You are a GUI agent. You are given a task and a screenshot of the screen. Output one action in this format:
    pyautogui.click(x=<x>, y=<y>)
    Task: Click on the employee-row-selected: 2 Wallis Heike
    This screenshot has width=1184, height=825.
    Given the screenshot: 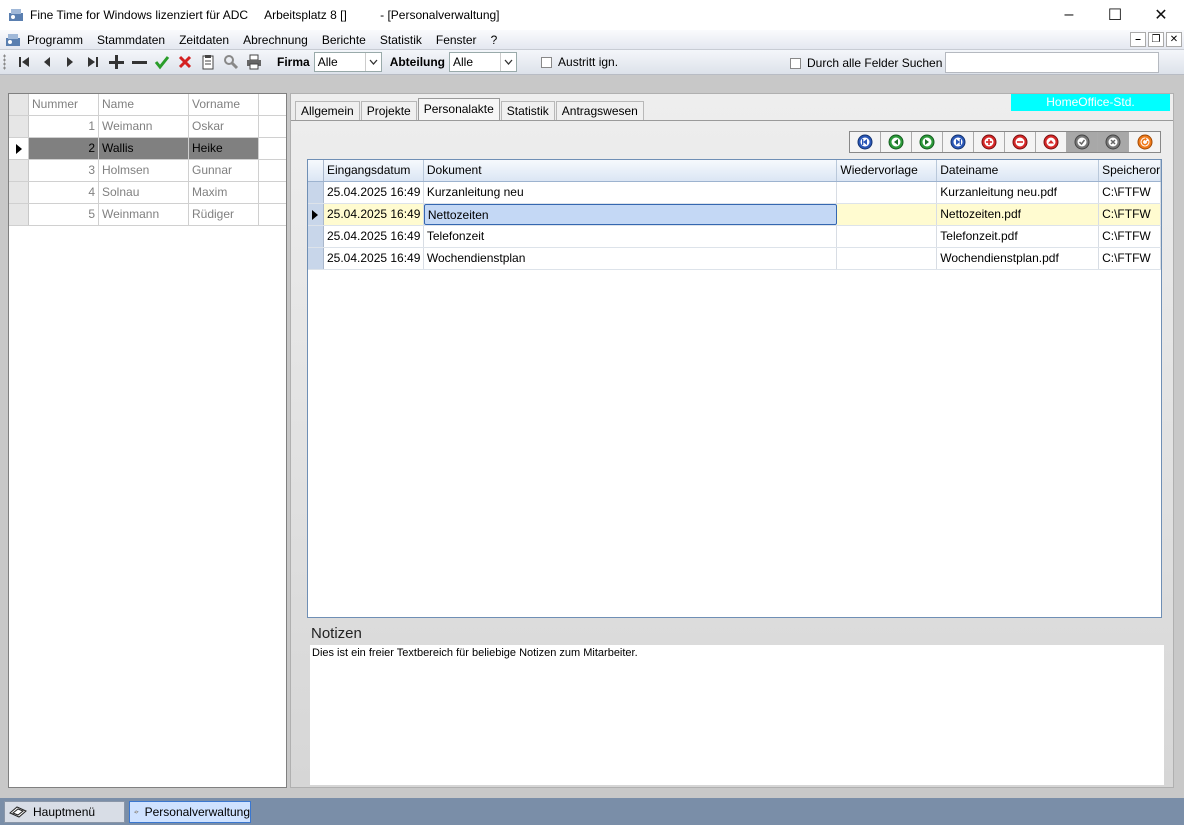 What is the action you would take?
    pyautogui.click(x=147, y=149)
    